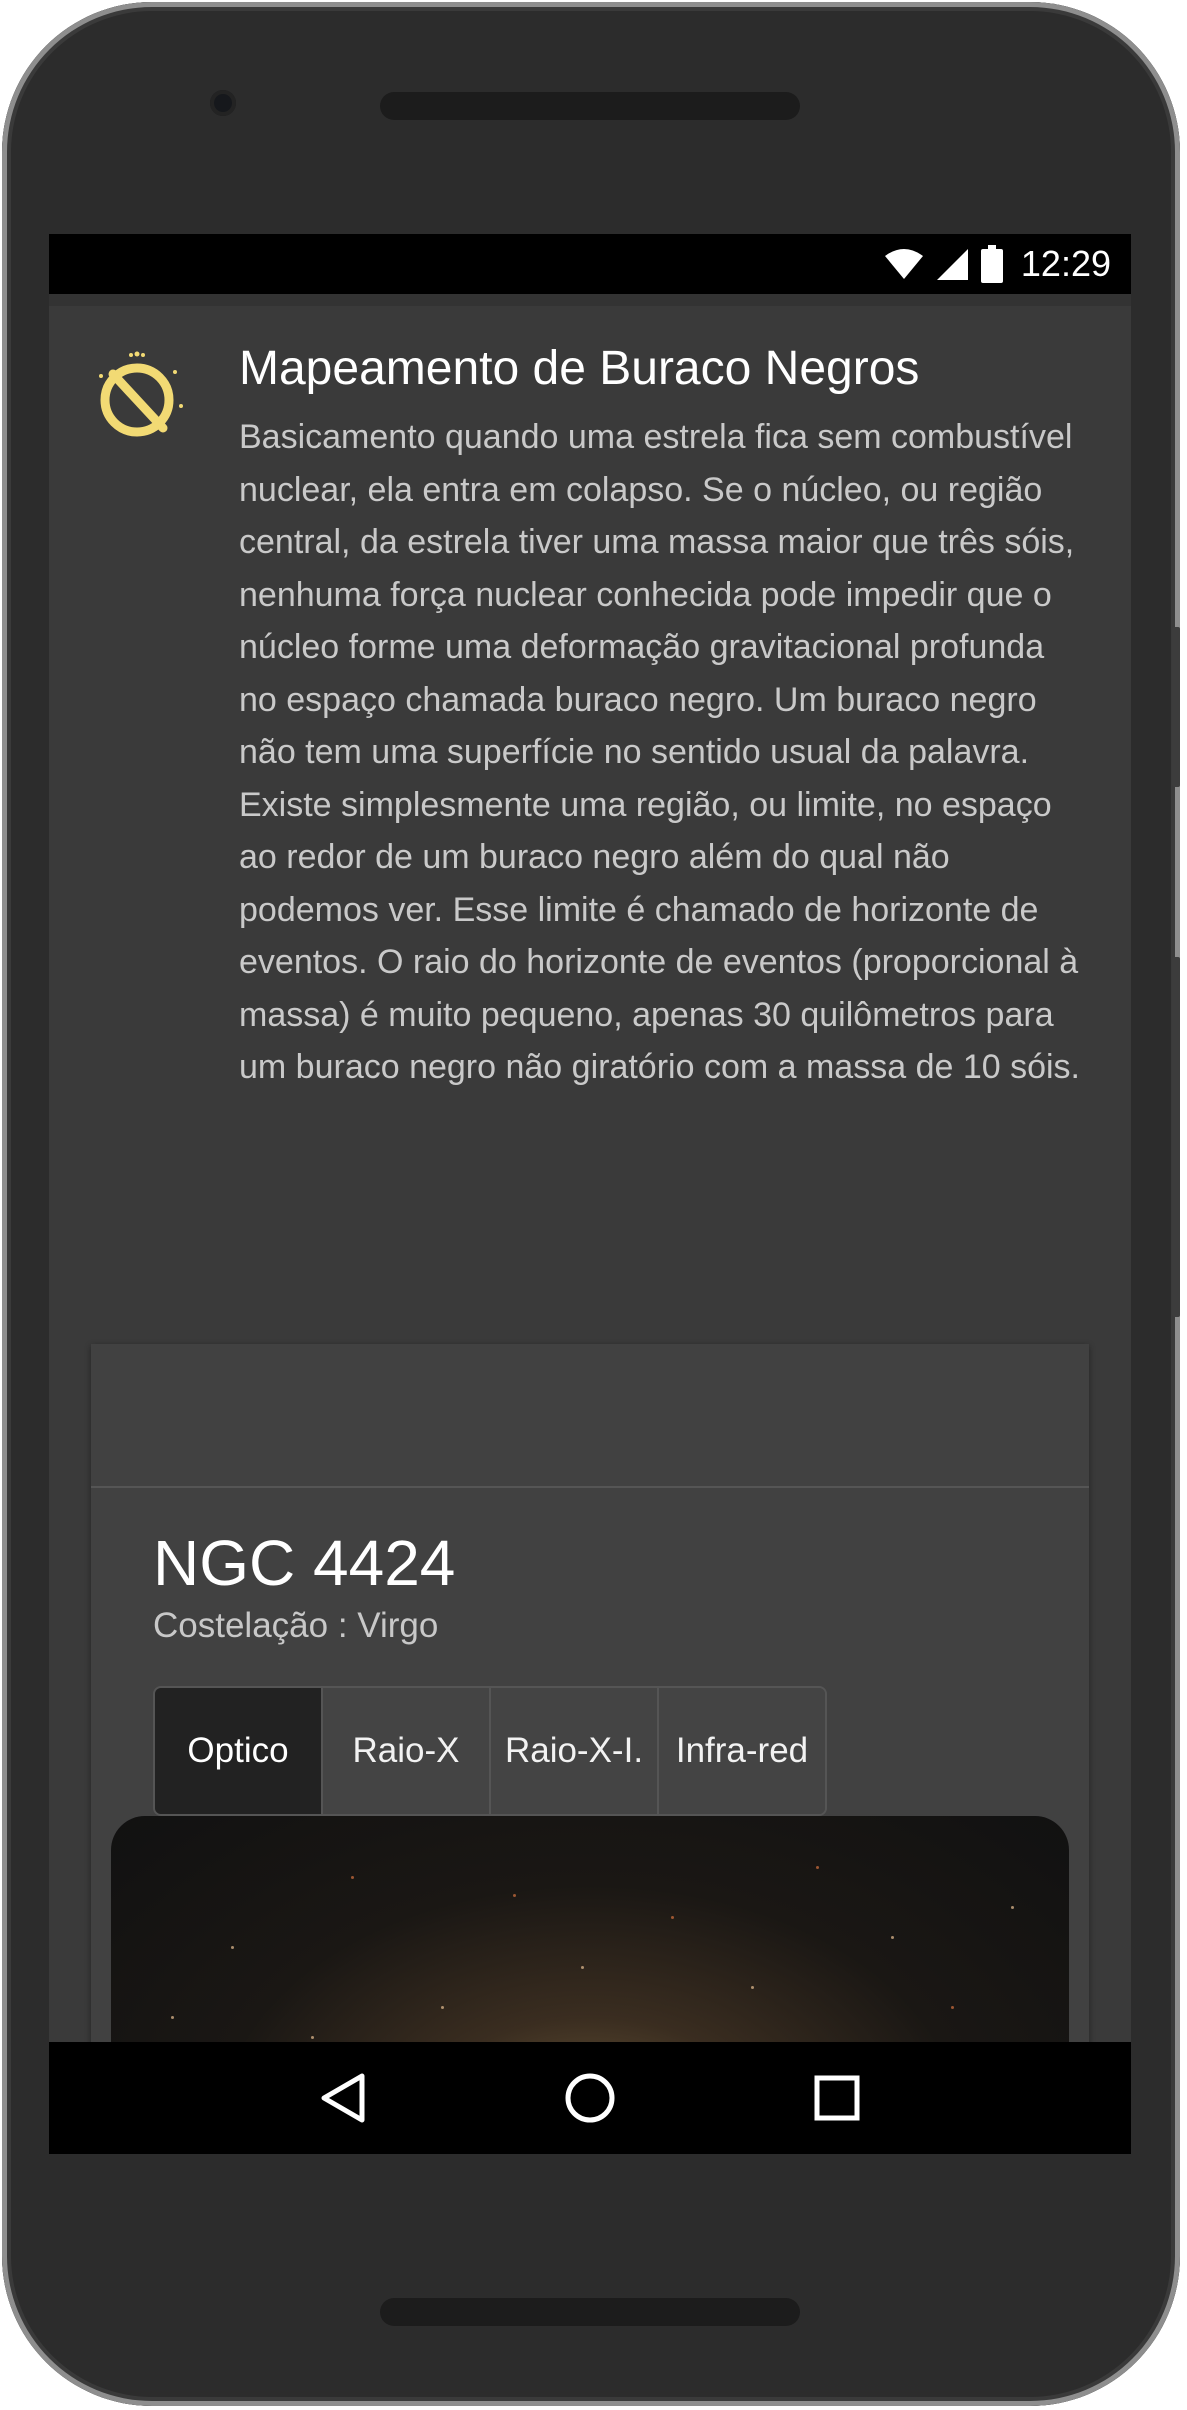 This screenshot has height=2410, width=1187. What do you see at coordinates (742, 1751) in the screenshot?
I see `tab-infra-red: Infra-red` at bounding box center [742, 1751].